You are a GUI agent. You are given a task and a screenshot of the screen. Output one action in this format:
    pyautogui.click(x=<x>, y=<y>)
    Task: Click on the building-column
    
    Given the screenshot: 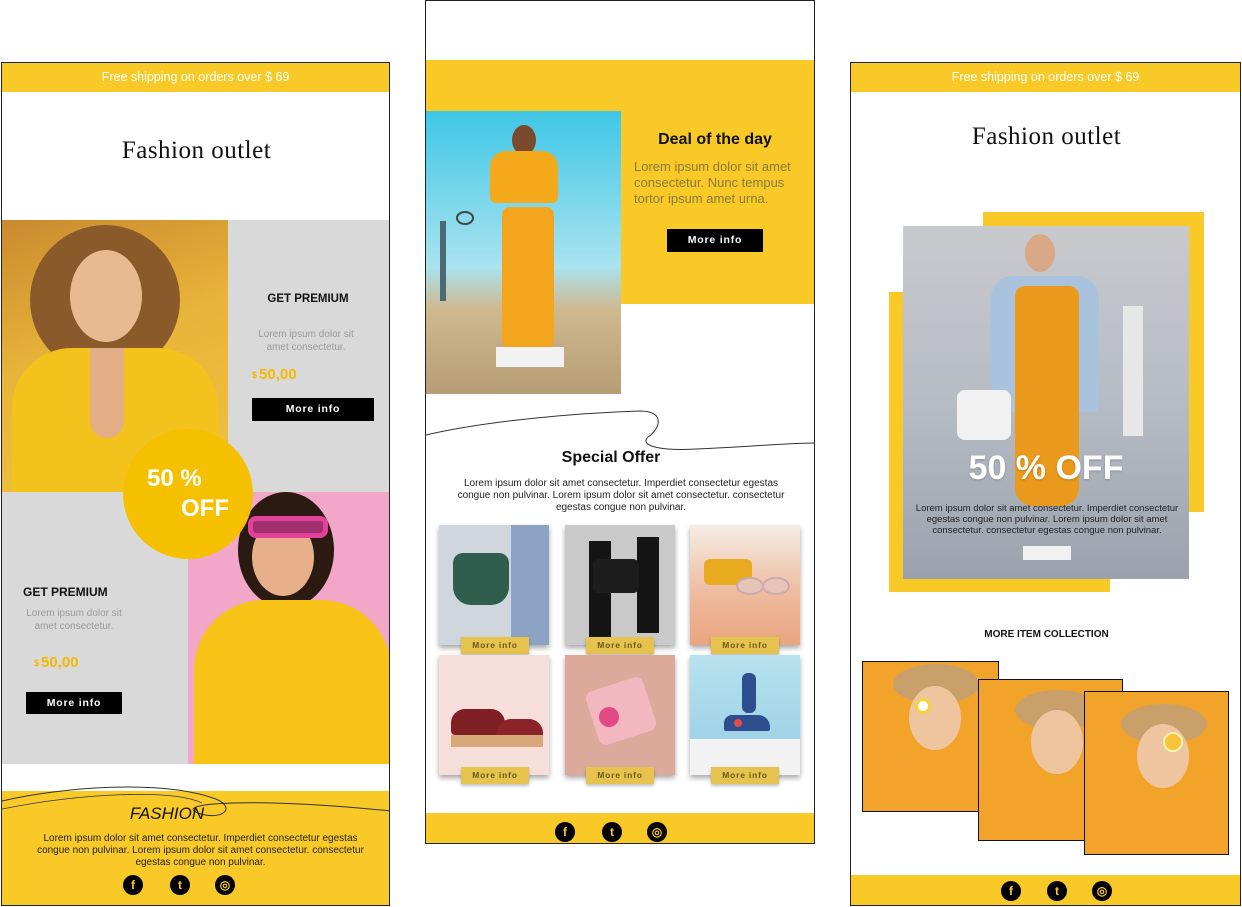 What is the action you would take?
    pyautogui.click(x=1133, y=371)
    